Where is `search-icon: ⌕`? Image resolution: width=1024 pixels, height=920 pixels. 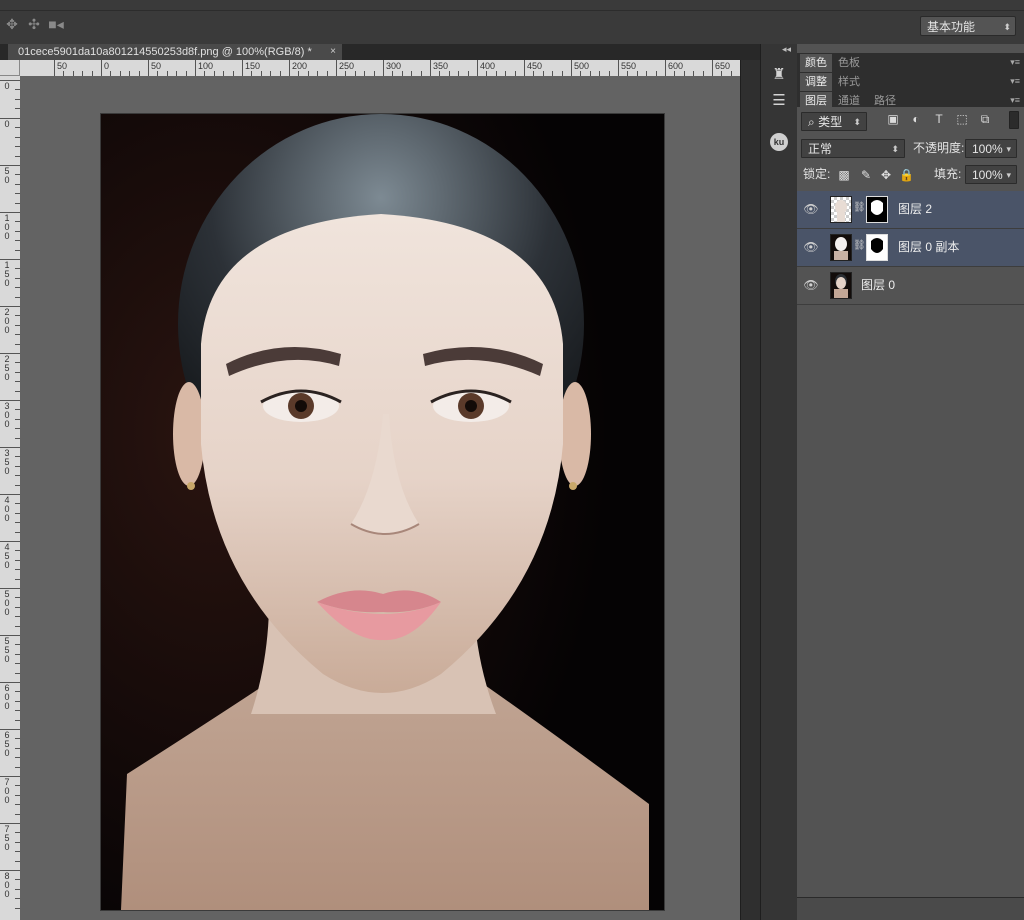
search-icon: ⌕ is located at coordinates (813, 122).